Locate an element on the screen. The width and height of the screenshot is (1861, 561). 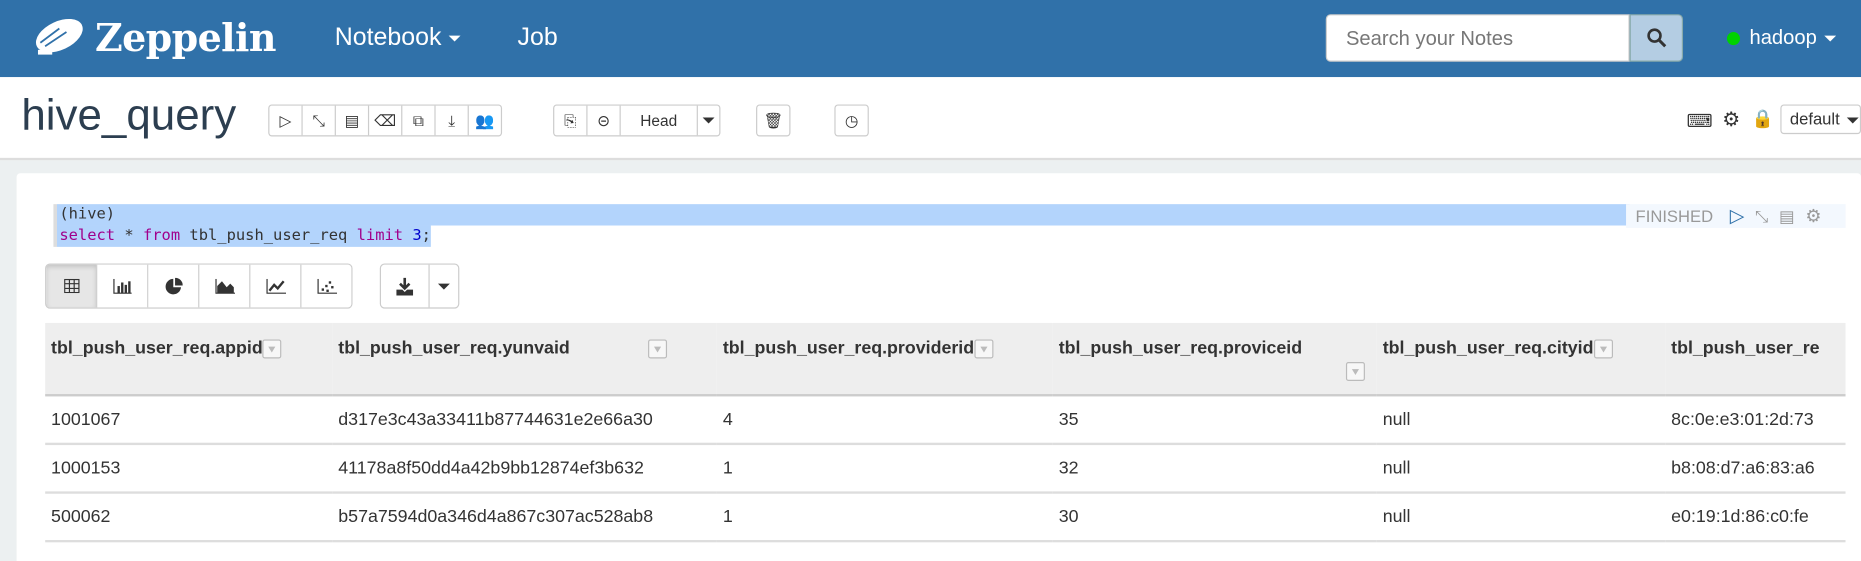
table-icon is located at coordinates (71, 286).